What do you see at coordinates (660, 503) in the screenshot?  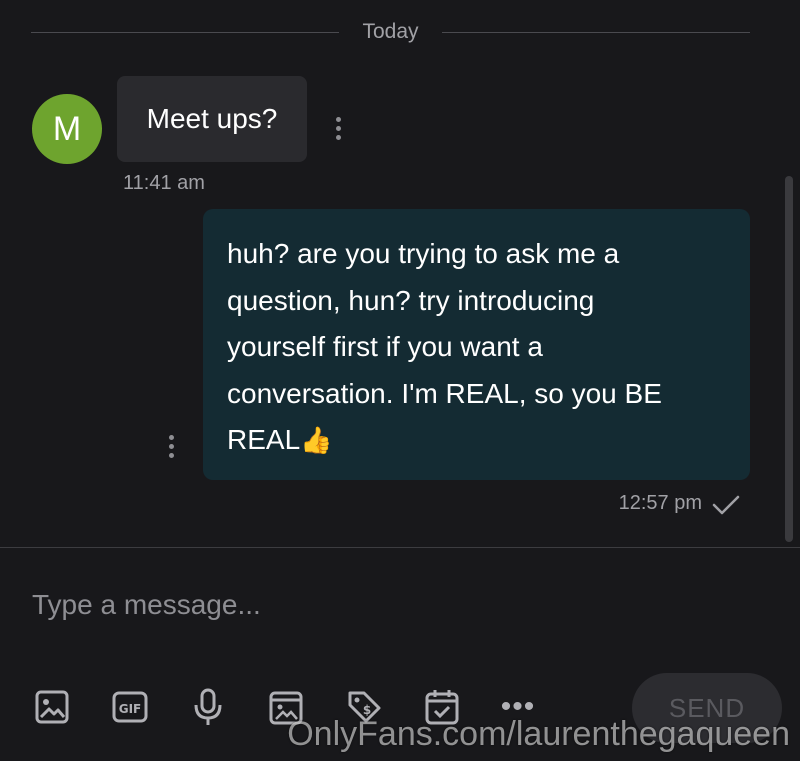 I see `message-timestamp: 12:57 pm` at bounding box center [660, 503].